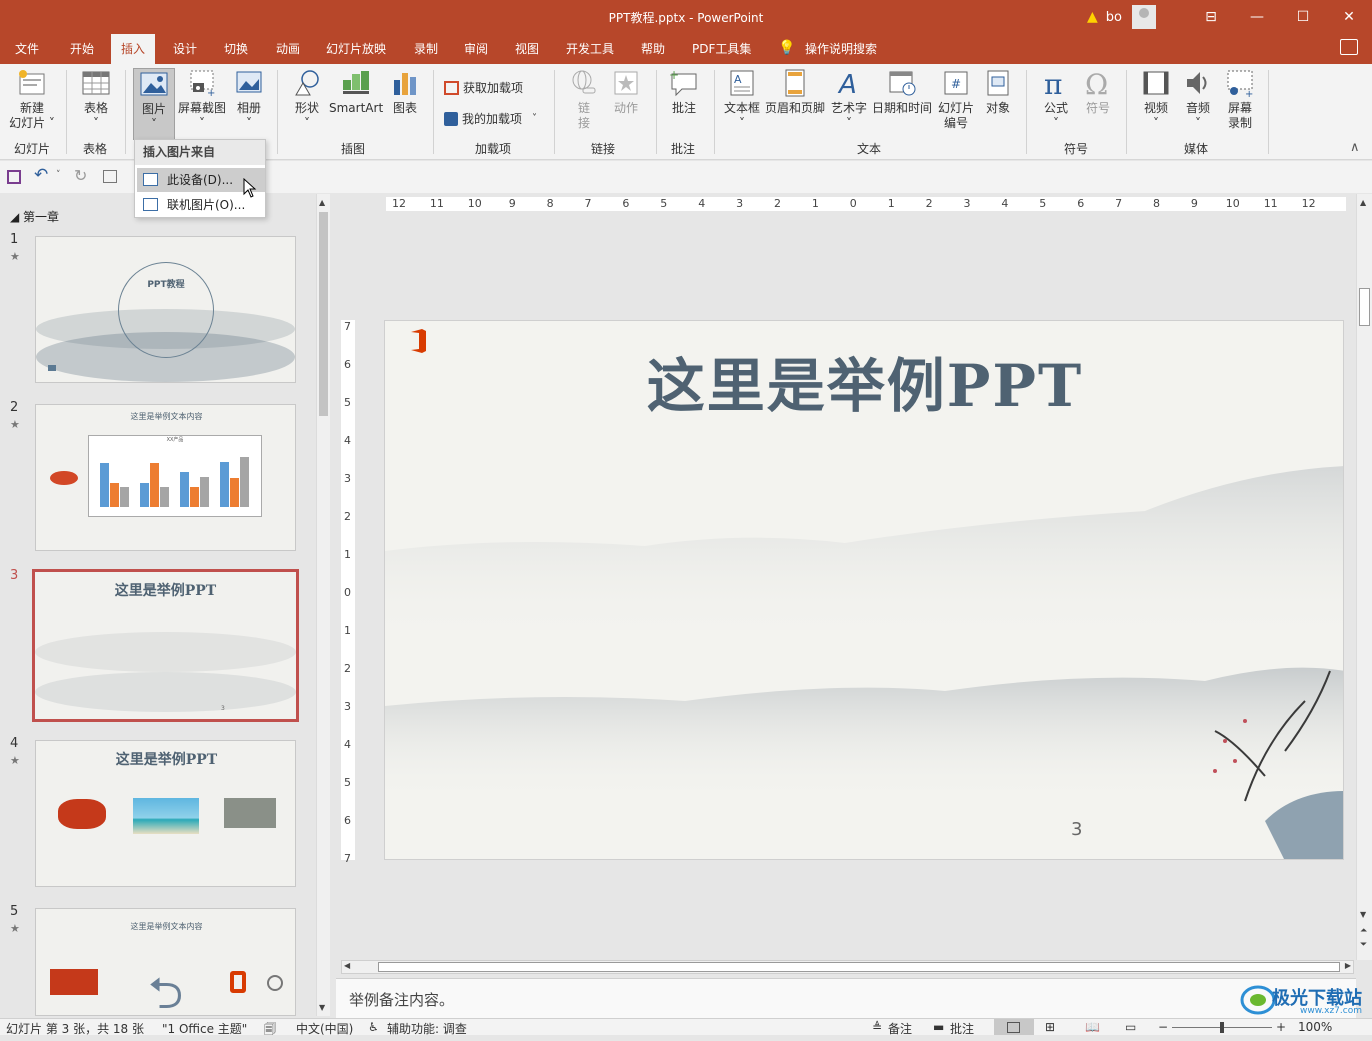  I want to click on accessibility-status: 辅助功能: 调查, so click(427, 1028).